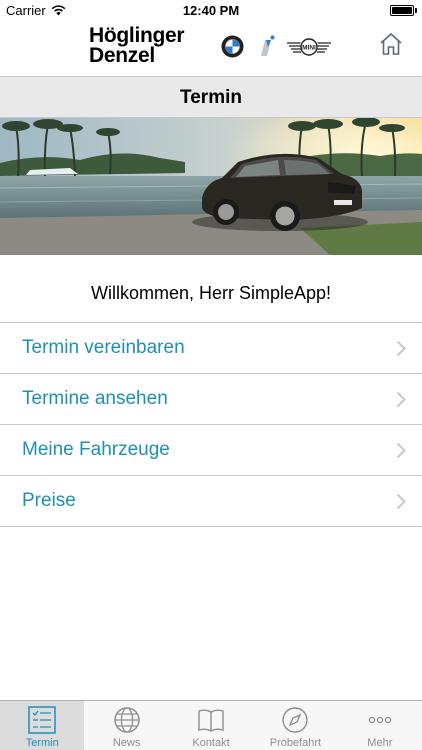 This screenshot has width=422, height=750. What do you see at coordinates (211, 501) in the screenshot?
I see `menu-item-preise: Preise` at bounding box center [211, 501].